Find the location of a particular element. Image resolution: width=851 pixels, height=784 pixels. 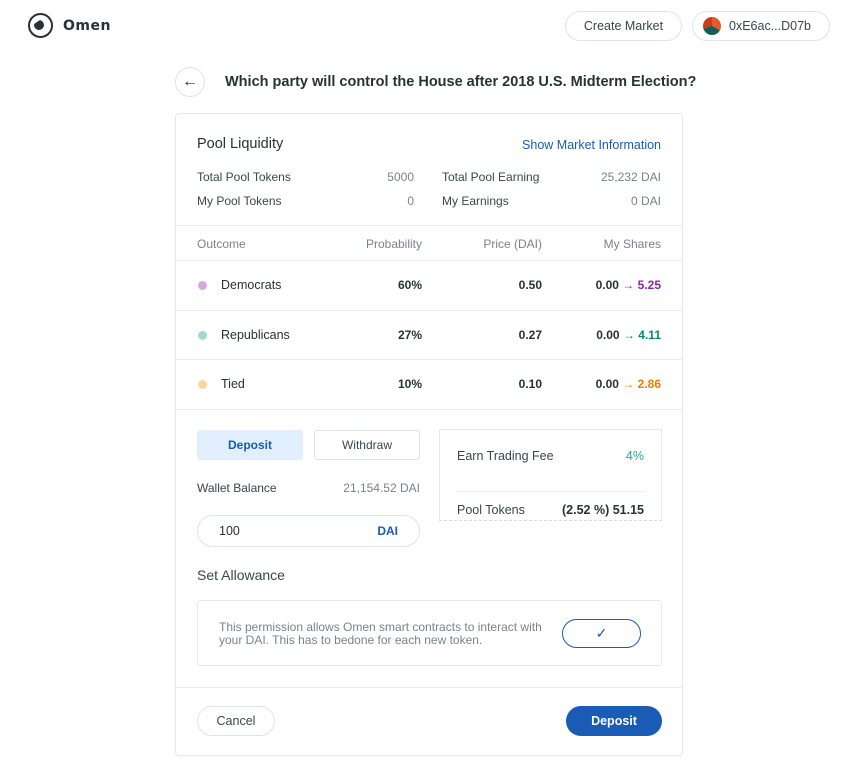

logo-text: Omen is located at coordinates (87, 25).